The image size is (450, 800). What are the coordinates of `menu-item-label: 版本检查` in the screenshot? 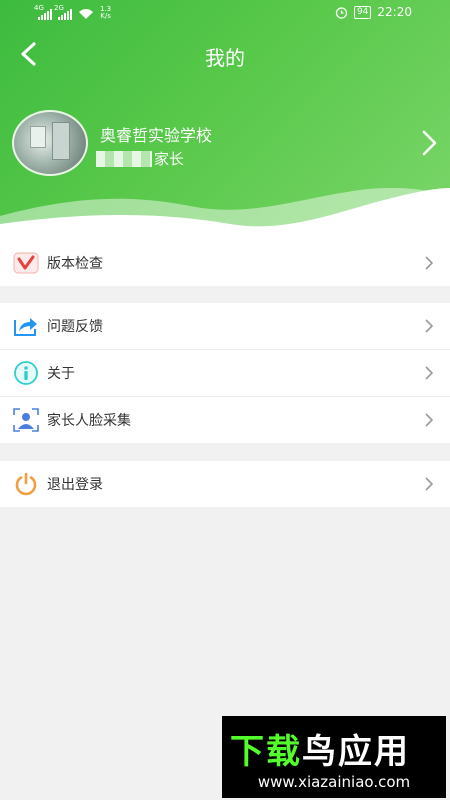 It's located at (75, 264).